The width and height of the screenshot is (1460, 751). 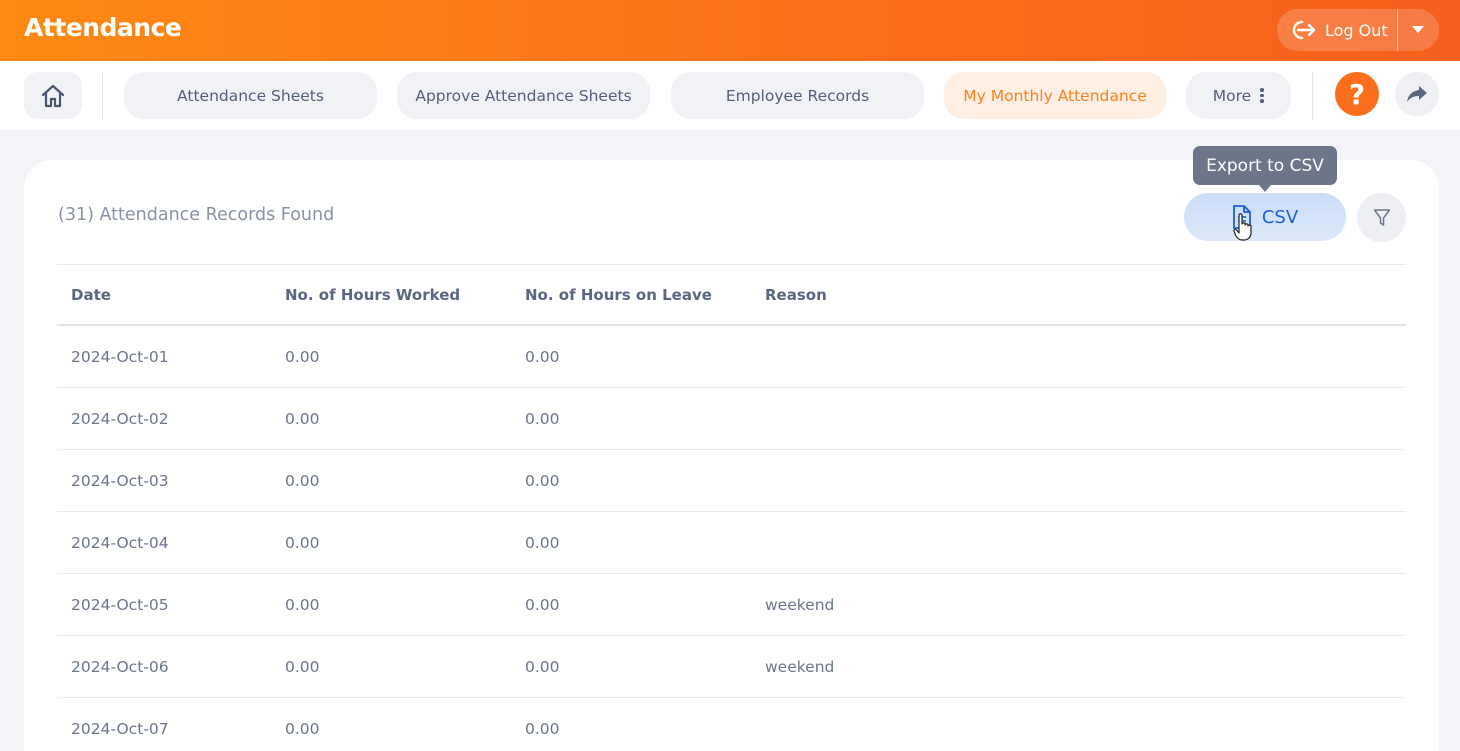 What do you see at coordinates (731, 724) in the screenshot?
I see `table-row: 2024-Oct-07 0.00 0.00` at bounding box center [731, 724].